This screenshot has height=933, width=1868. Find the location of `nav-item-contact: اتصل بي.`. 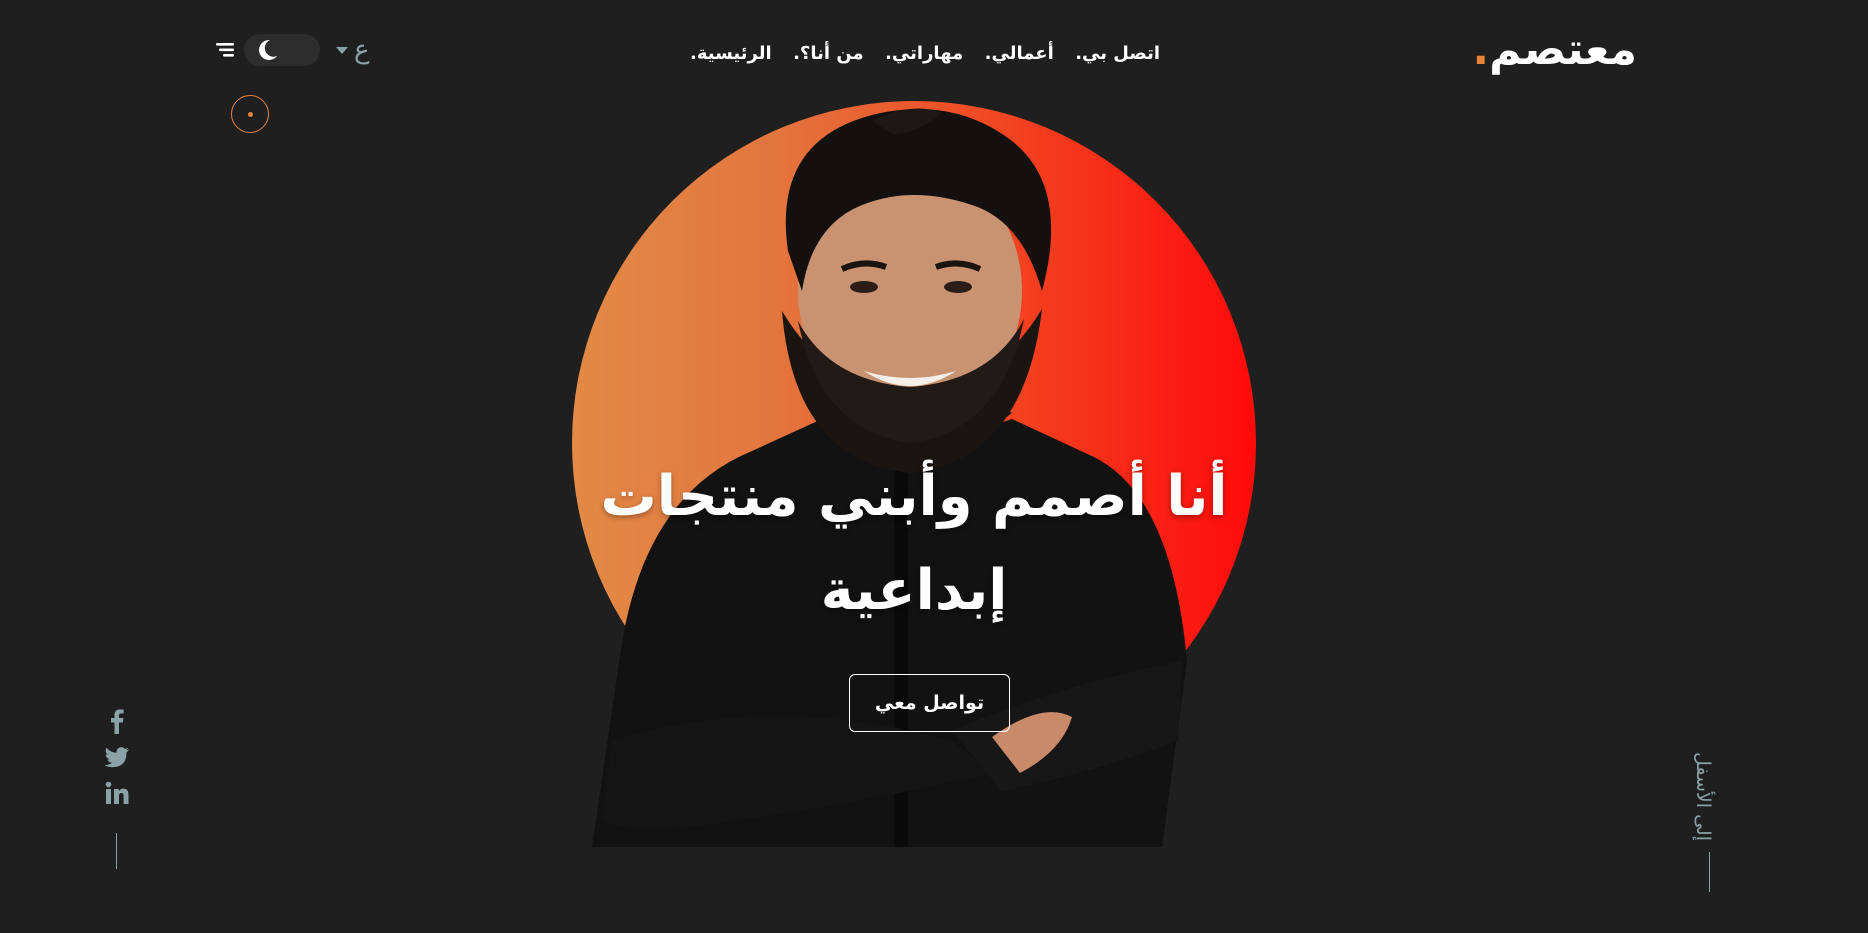

nav-item-contact: اتصل بي. is located at coordinates (1117, 53).